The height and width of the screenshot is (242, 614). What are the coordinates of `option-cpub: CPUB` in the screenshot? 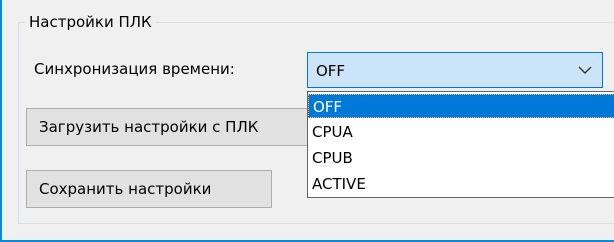 It's located at (461, 158).